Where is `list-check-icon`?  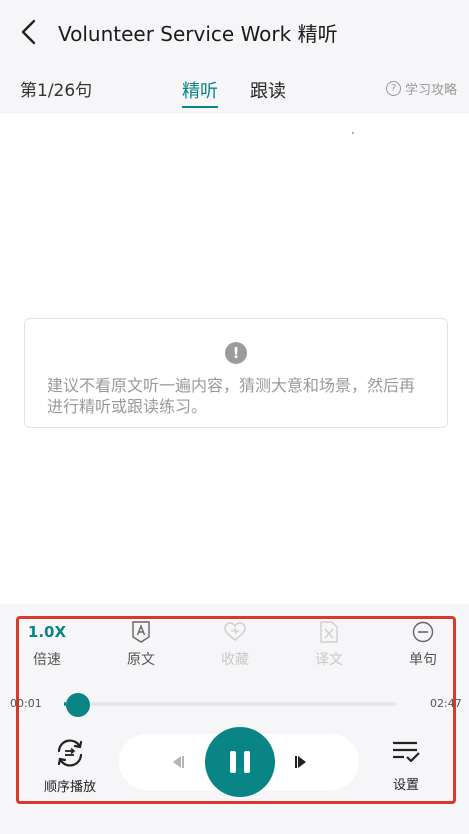 list-check-icon is located at coordinates (406, 752).